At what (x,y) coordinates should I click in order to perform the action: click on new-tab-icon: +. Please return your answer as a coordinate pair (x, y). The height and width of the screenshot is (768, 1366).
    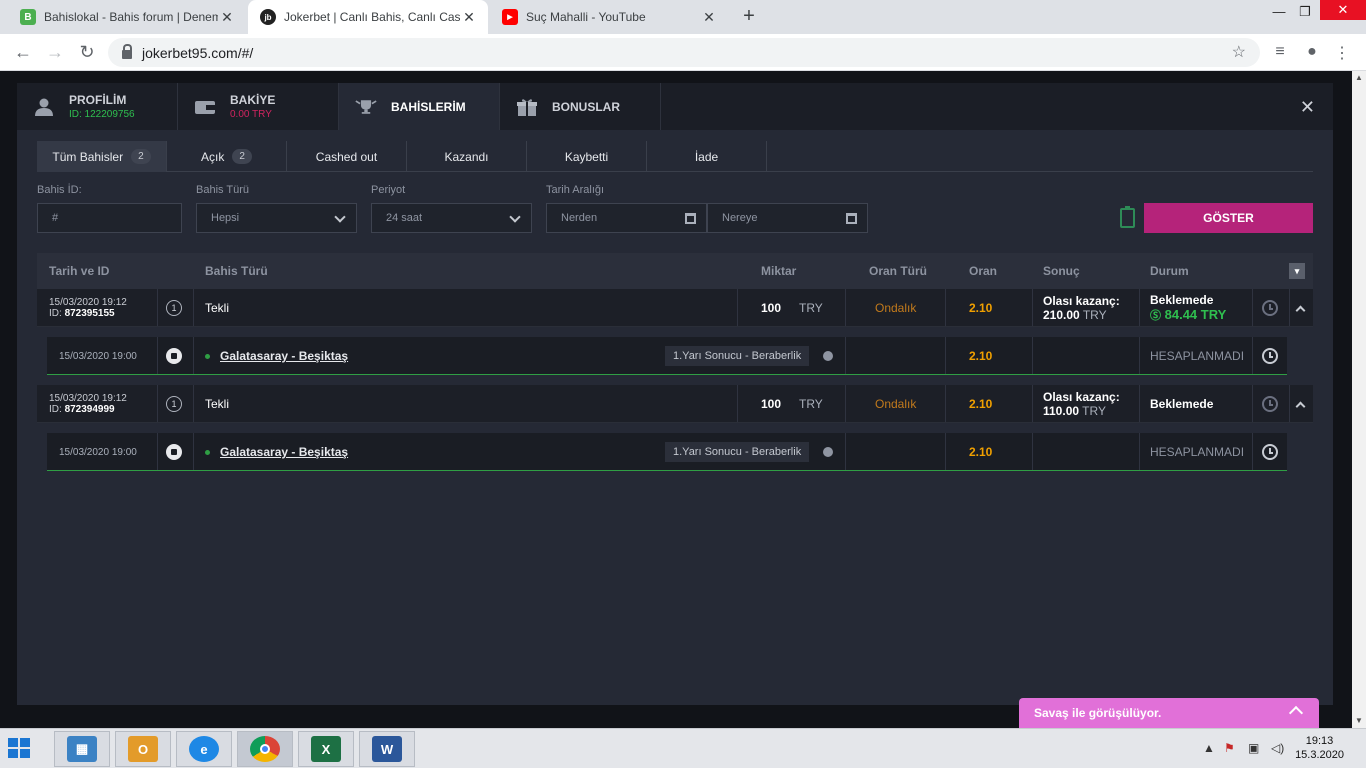
    Looking at the image, I should click on (749, 16).